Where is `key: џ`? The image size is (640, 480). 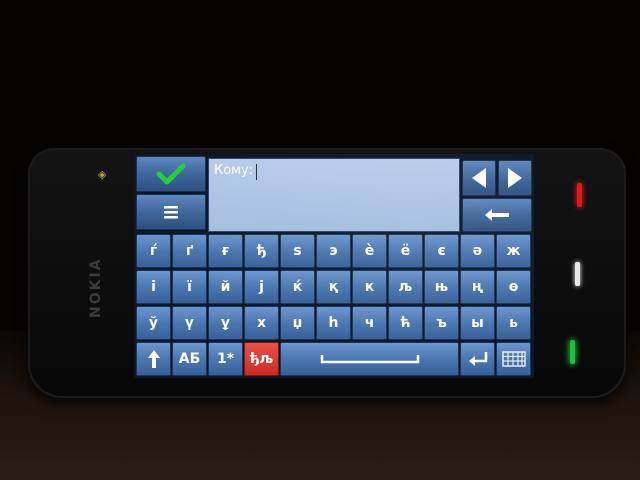 key: џ is located at coordinates (297, 323).